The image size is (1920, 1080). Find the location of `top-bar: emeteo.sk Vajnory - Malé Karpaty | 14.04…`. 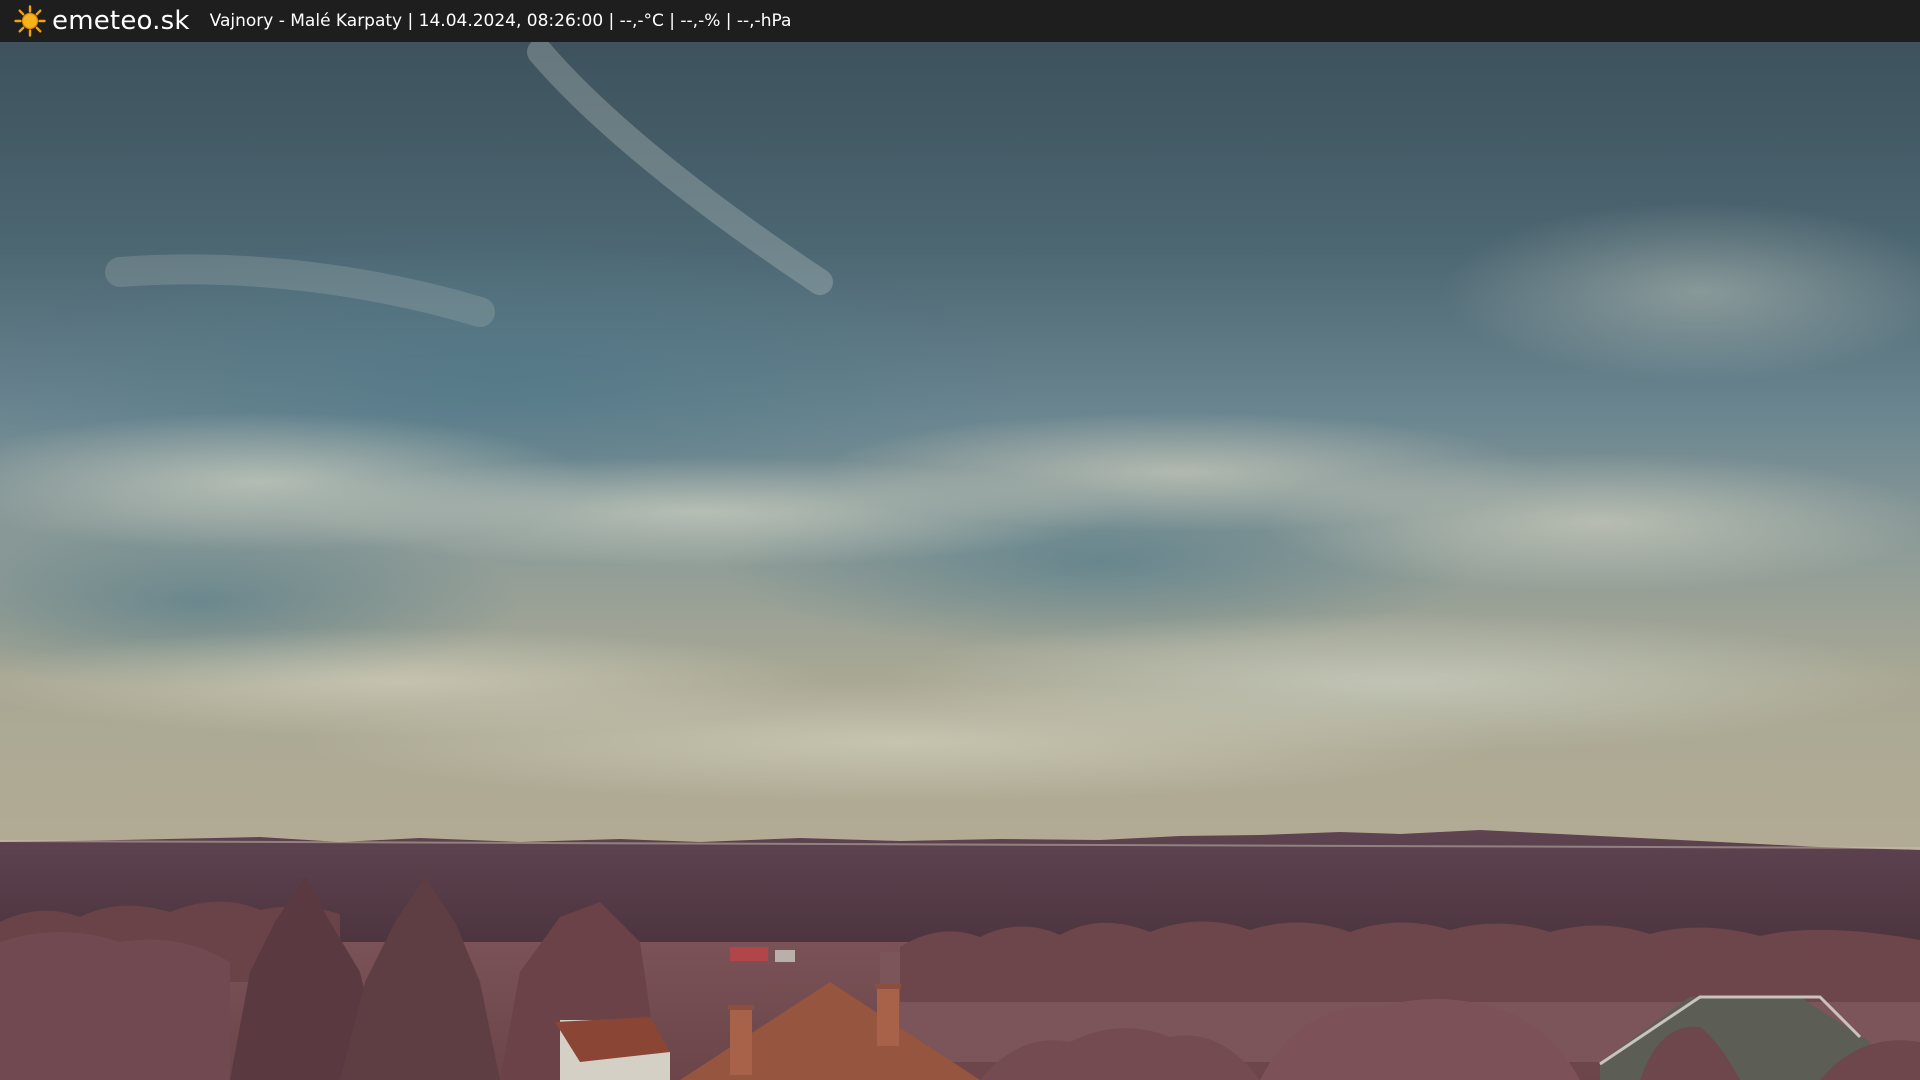

top-bar: emeteo.sk Vajnory - Malé Karpaty | 14.04… is located at coordinates (960, 21).